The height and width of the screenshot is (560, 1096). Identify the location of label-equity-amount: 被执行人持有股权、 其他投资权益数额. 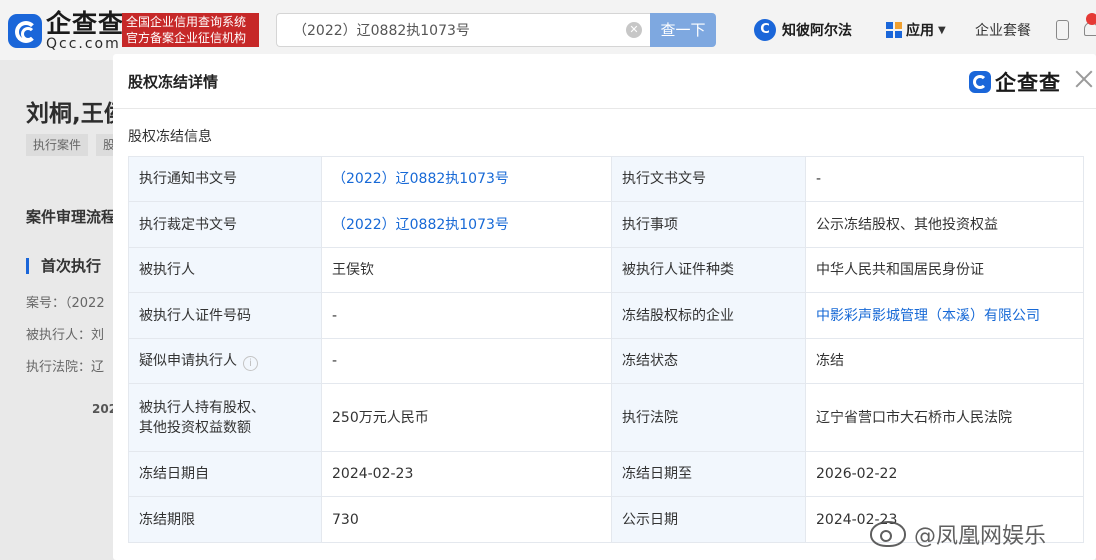
(225, 417).